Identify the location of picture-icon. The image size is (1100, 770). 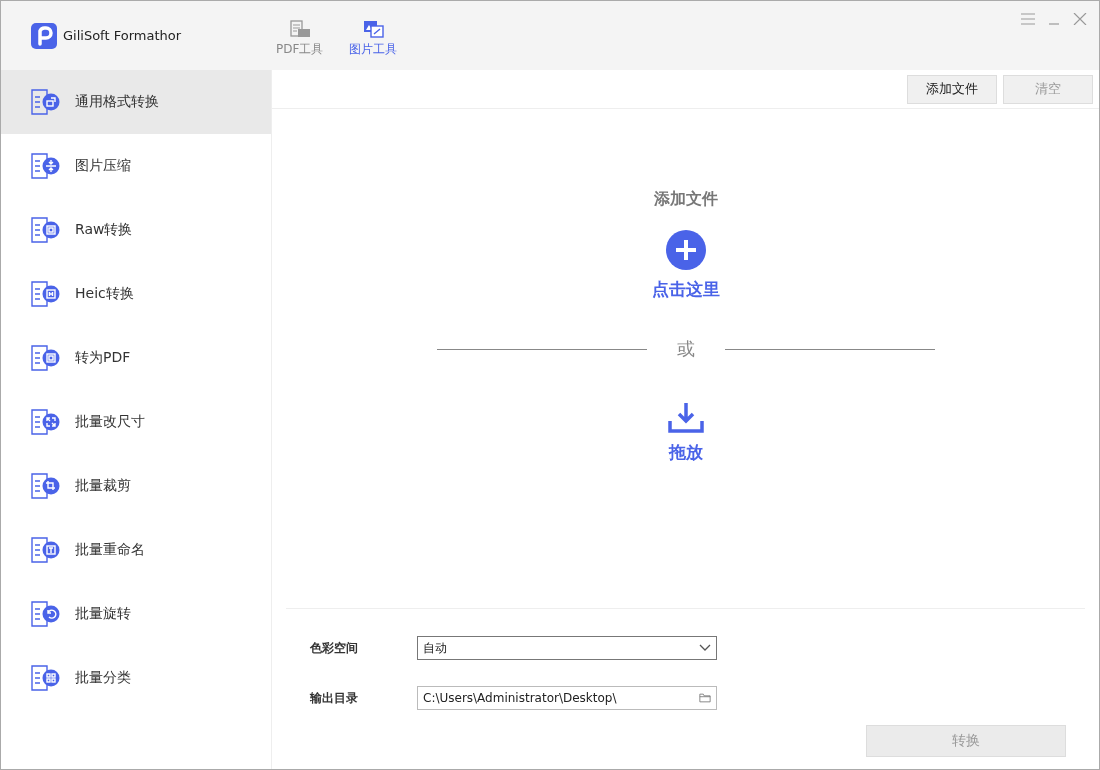
(373, 28).